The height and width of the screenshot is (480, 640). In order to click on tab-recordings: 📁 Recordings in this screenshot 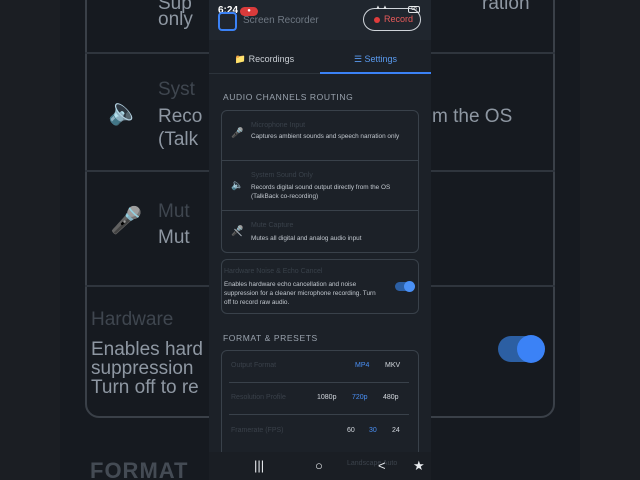, I will do `click(264, 59)`.